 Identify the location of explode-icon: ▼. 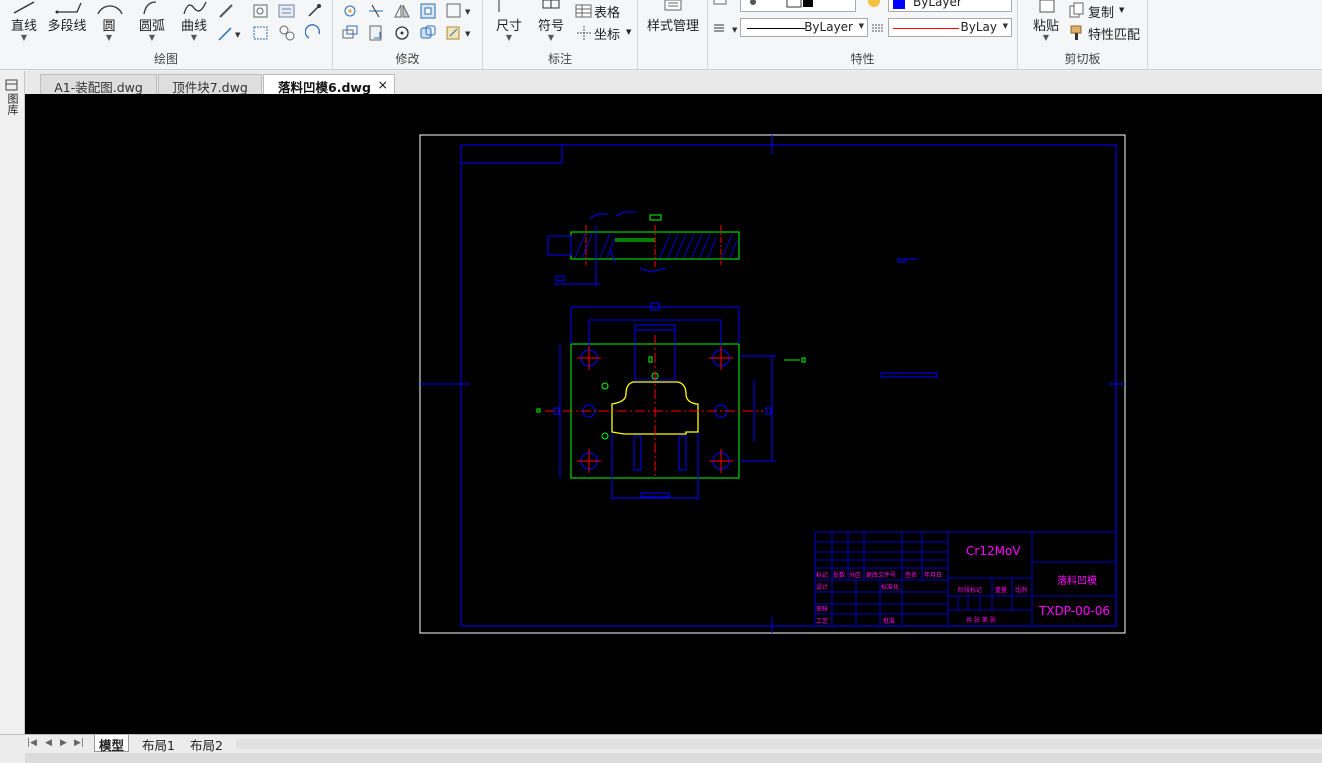
(458, 33).